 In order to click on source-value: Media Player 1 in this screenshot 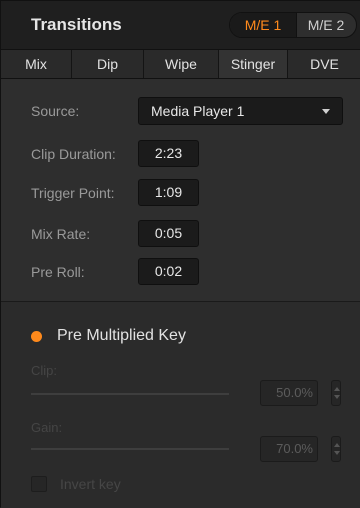, I will do `click(198, 111)`.